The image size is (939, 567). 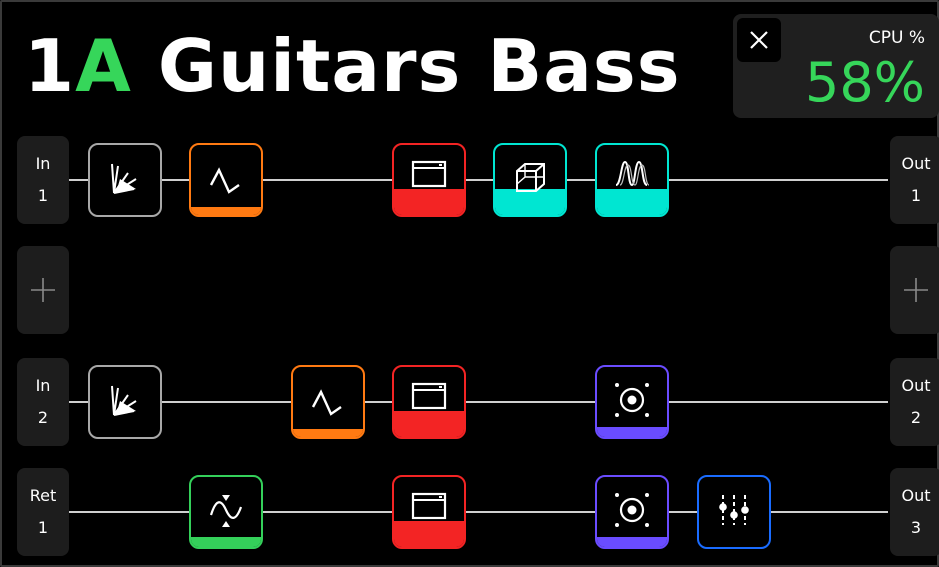 What do you see at coordinates (50, 66) in the screenshot?
I see `preset-number: 1` at bounding box center [50, 66].